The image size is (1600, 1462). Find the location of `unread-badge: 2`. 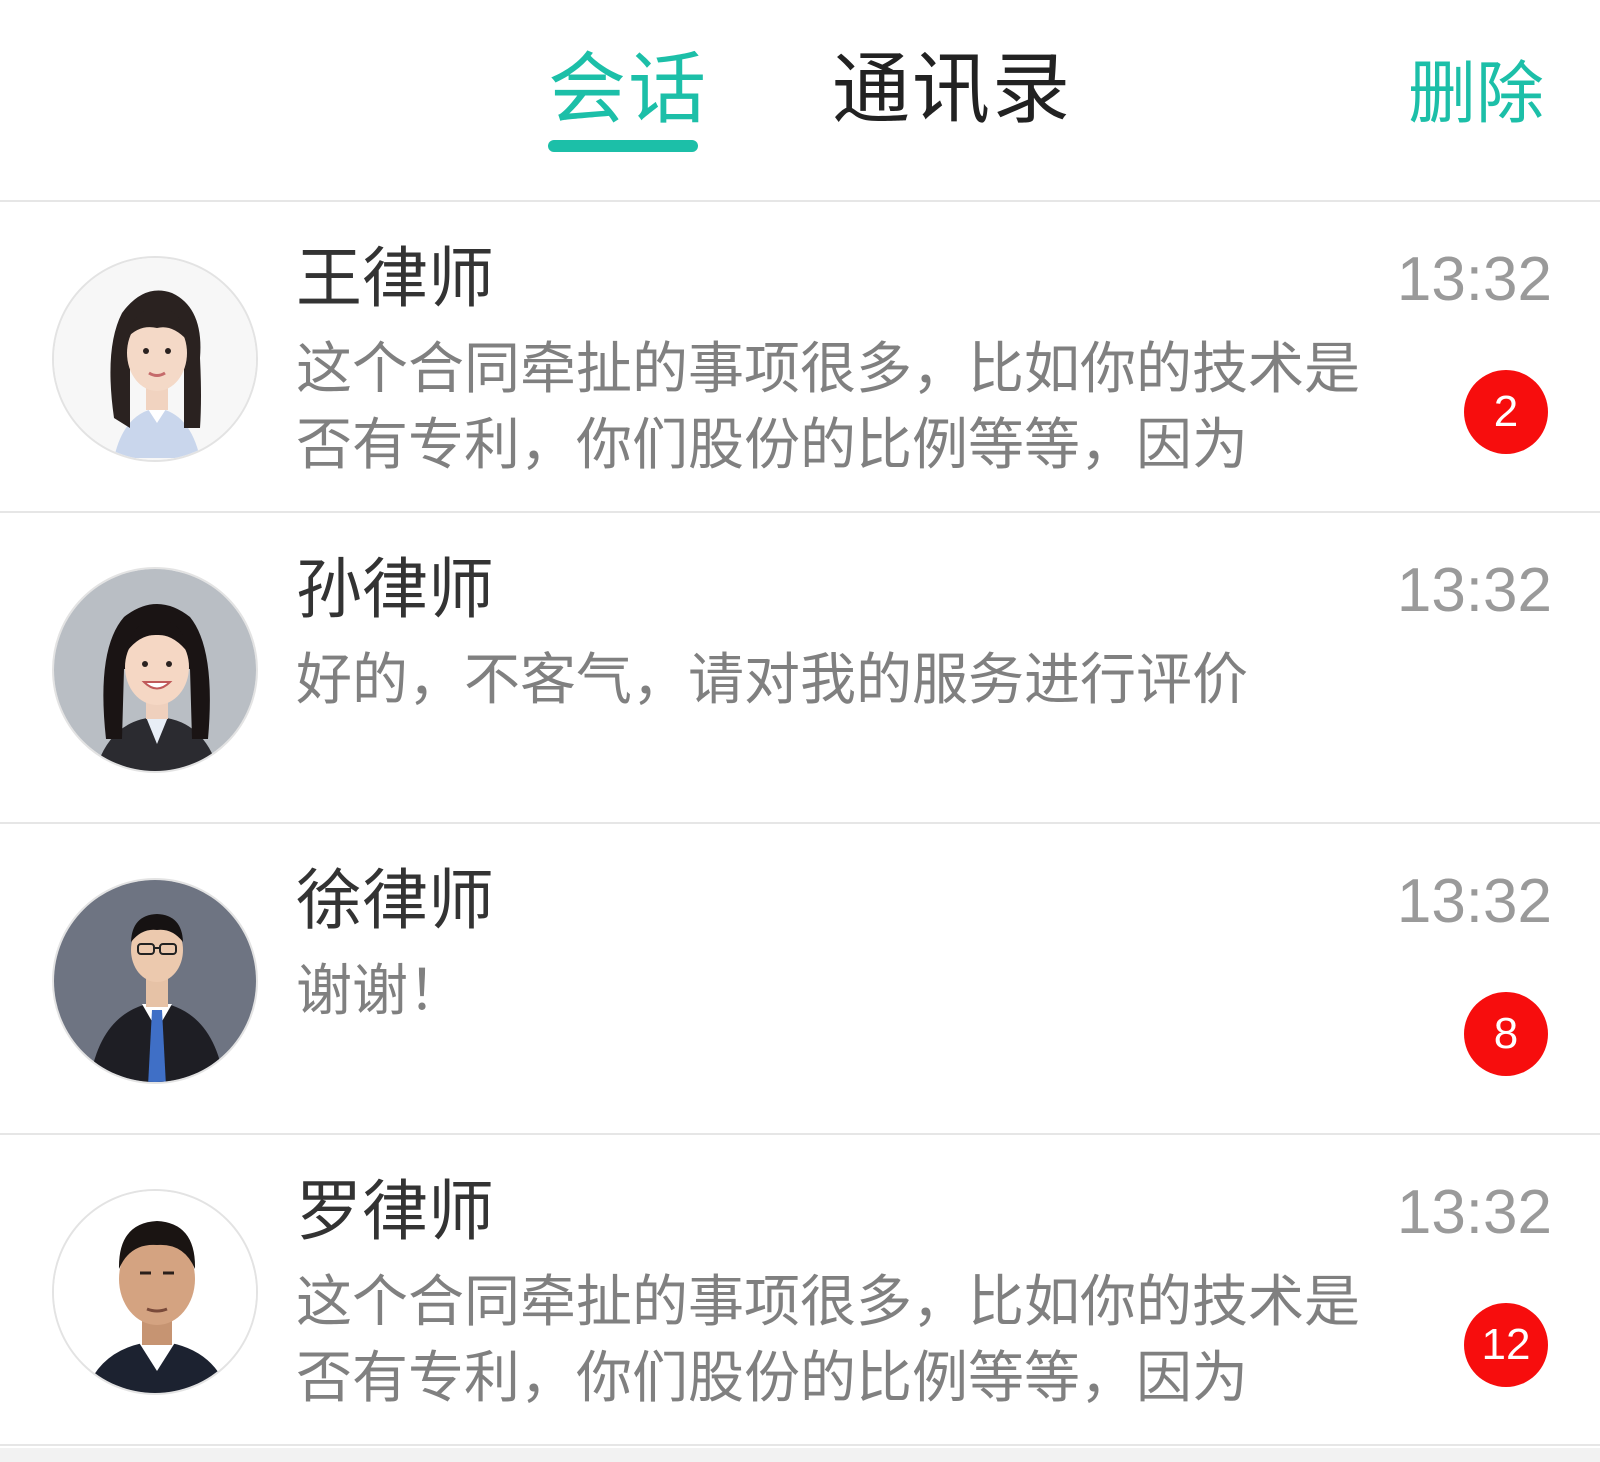

unread-badge: 2 is located at coordinates (1506, 412).